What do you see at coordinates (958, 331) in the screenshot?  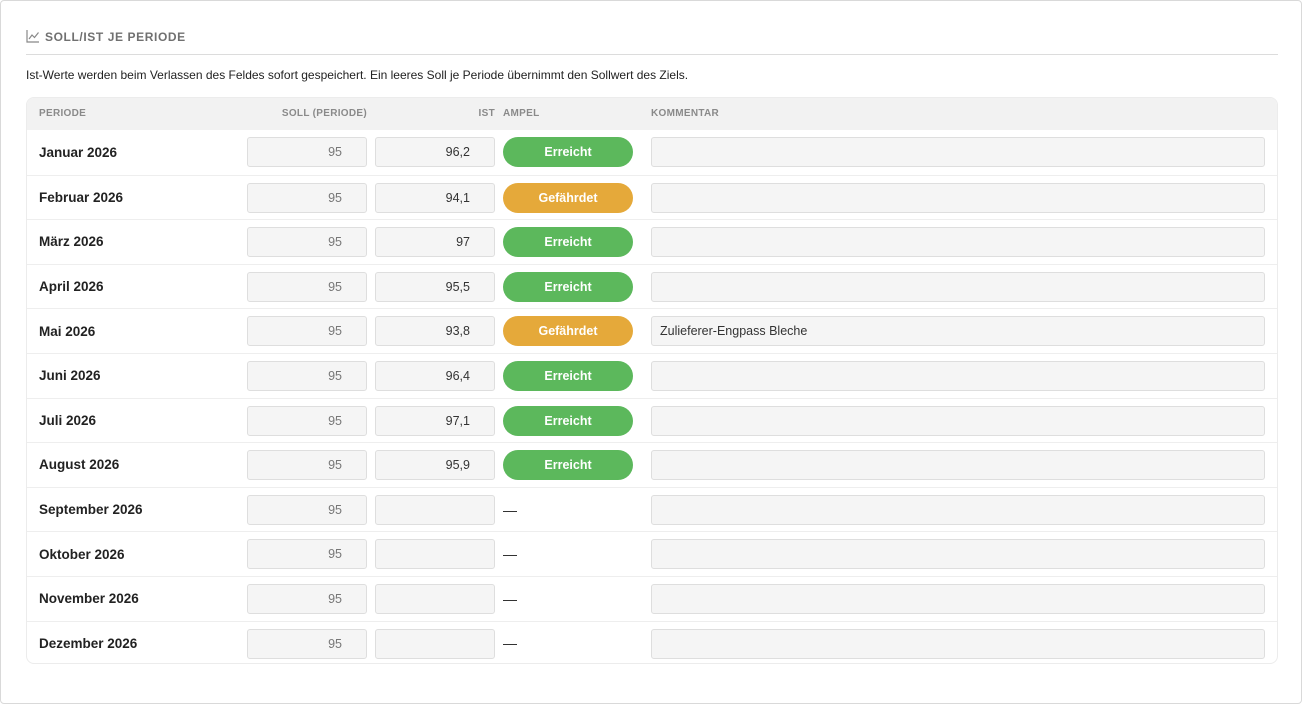 I see `kommentar-input: Zulieferer-Engpass Bleche` at bounding box center [958, 331].